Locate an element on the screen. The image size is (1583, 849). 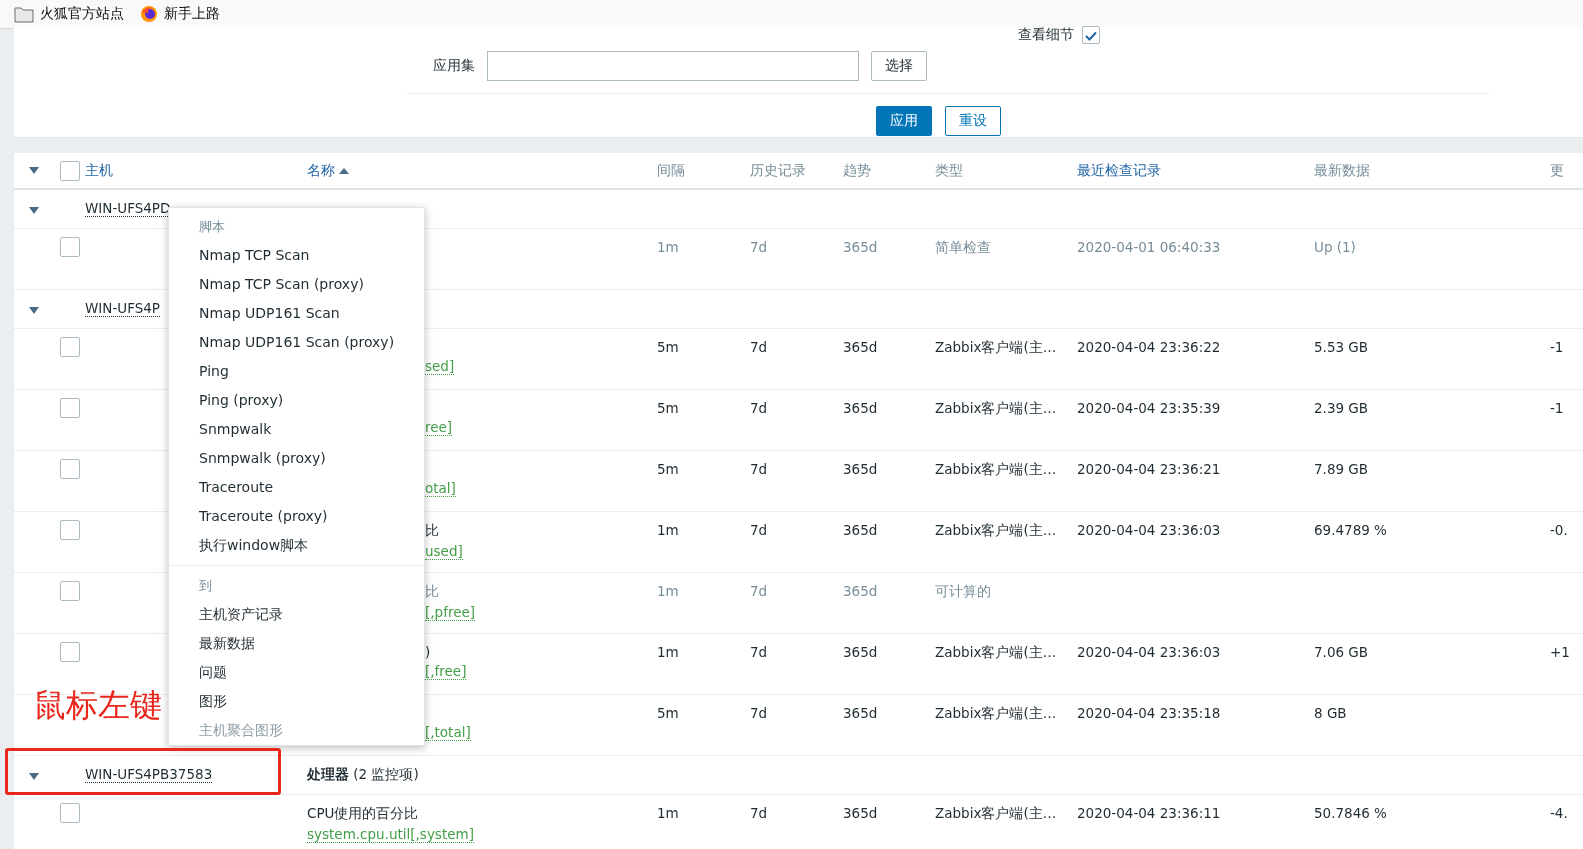
bookmark-link: 新手上路 is located at coordinates (192, 14).